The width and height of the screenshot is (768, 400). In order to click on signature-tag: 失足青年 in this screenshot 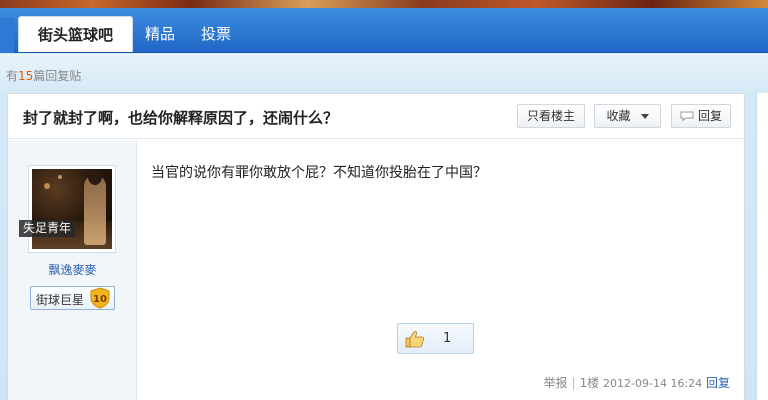, I will do `click(47, 228)`.